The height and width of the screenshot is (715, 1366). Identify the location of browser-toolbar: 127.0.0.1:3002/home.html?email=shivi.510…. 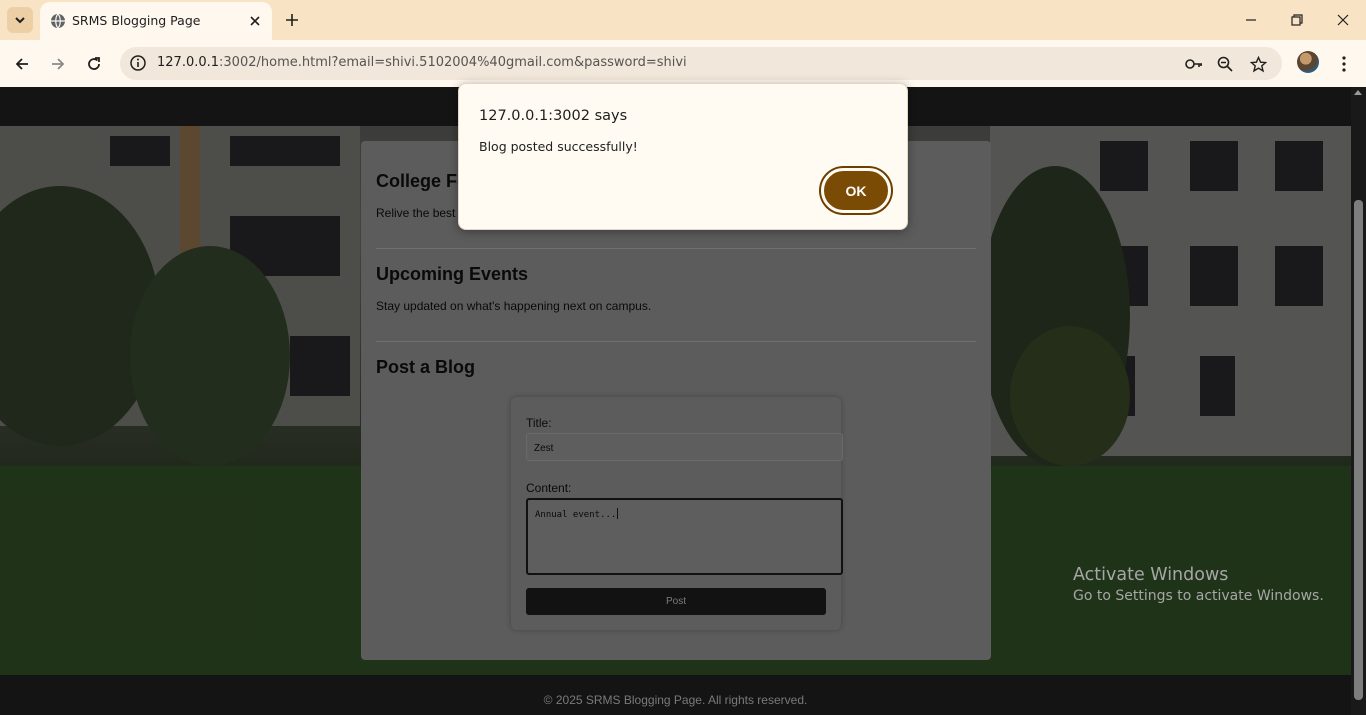
(683, 63).